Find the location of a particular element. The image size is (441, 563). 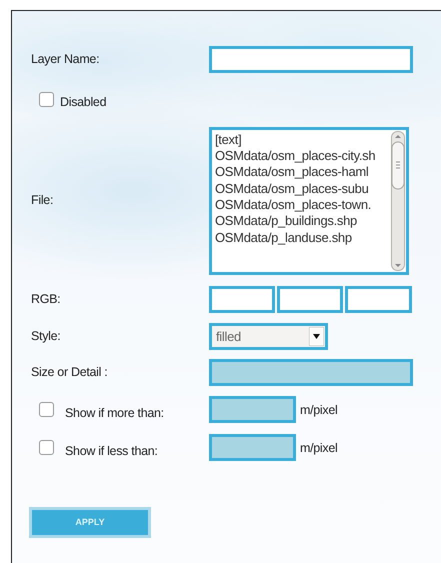

checkbox-label: Disabled is located at coordinates (83, 102).